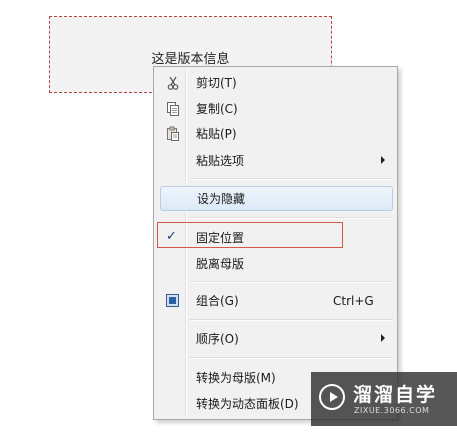  Describe the element at coordinates (236, 378) in the screenshot. I see `menu-item-label: 转换为母版(M)` at that location.